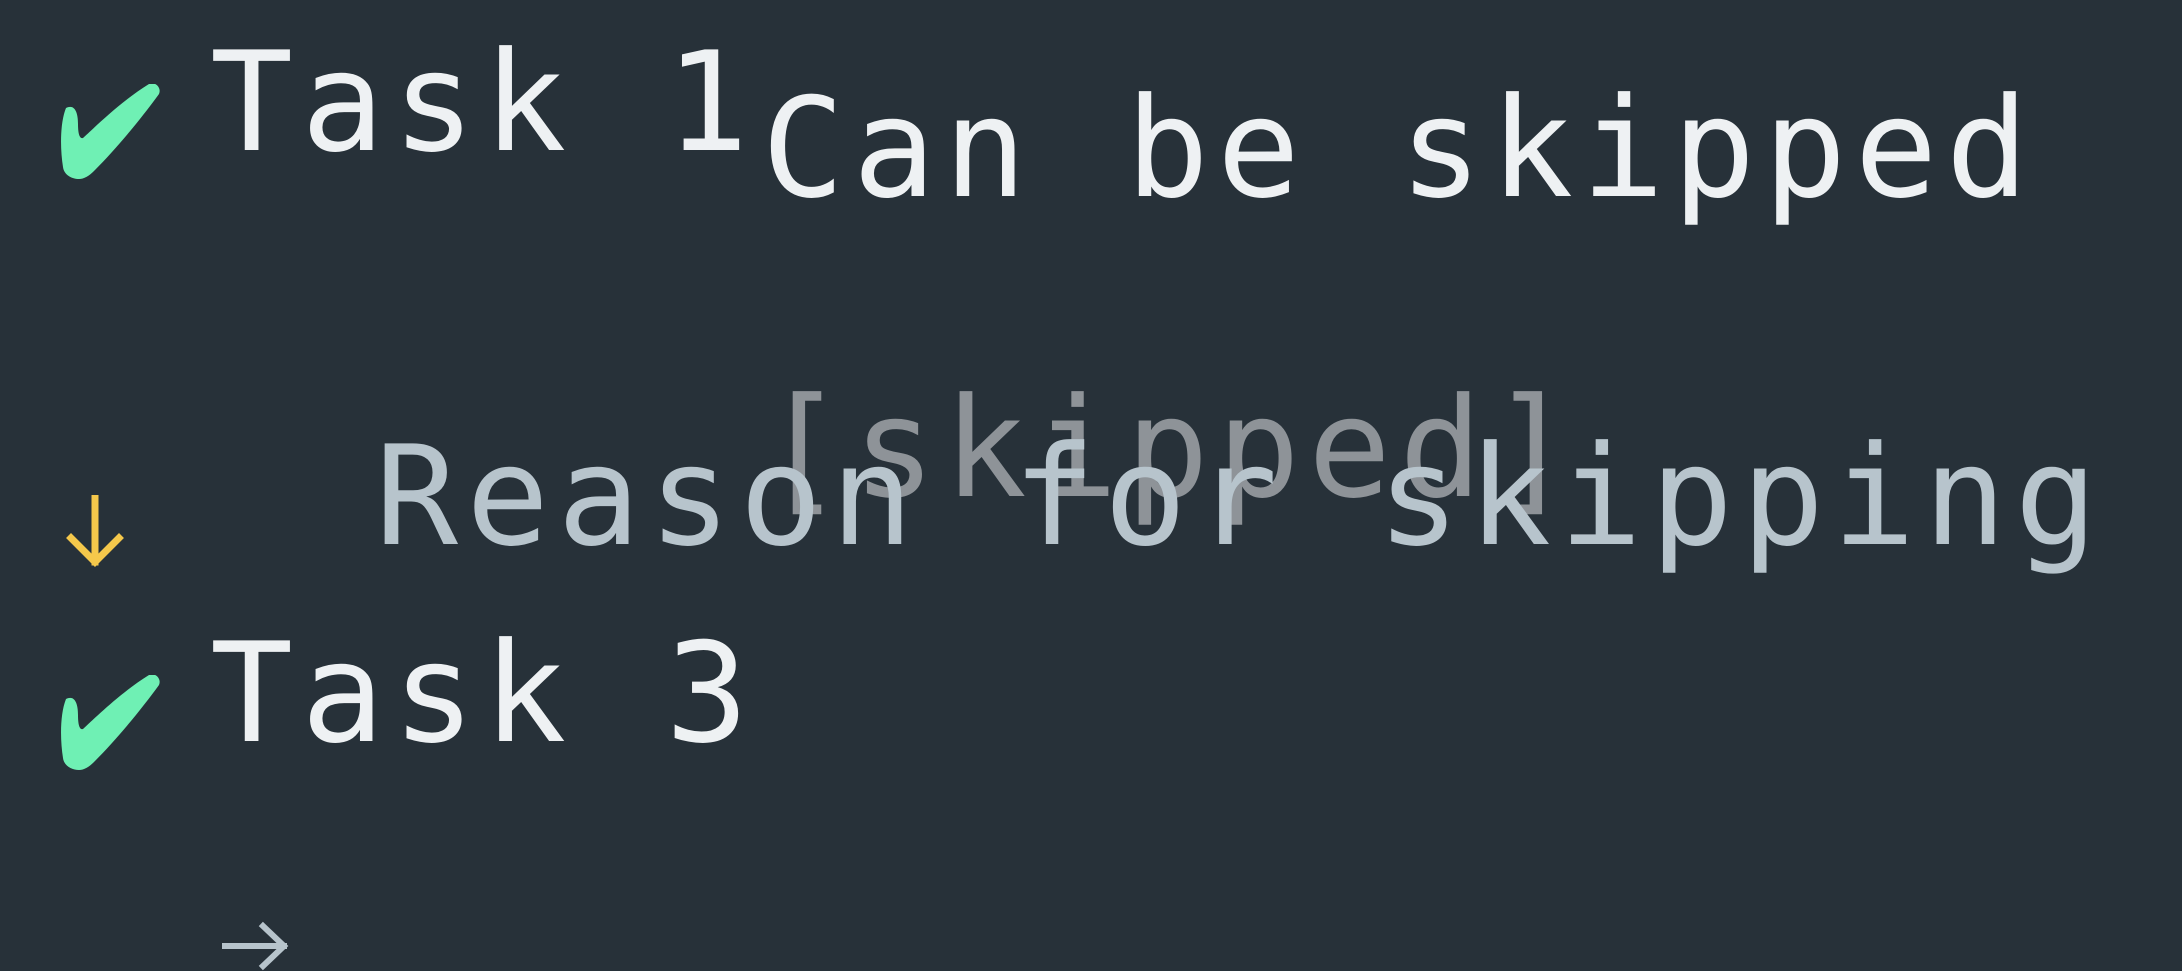 The image size is (2182, 971). Describe the element at coordinates (1399, 148) in the screenshot. I see `task-label-text: Can be skipped` at that location.